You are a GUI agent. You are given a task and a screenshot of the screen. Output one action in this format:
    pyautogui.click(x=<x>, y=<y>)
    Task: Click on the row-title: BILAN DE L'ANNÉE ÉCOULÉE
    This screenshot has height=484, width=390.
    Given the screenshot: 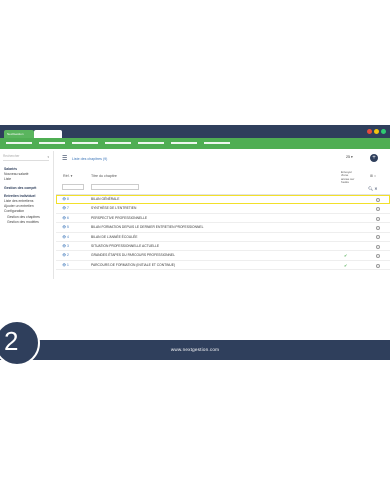 What is the action you would take?
    pyautogui.click(x=114, y=237)
    